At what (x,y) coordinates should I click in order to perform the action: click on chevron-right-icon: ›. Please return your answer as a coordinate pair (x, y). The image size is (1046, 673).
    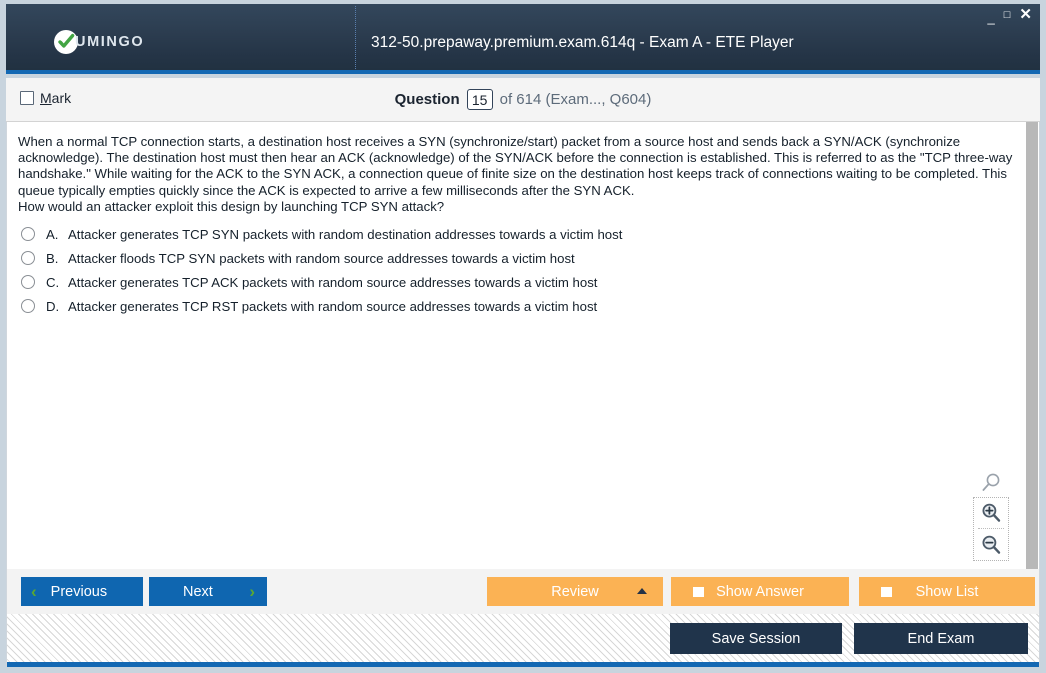
    Looking at the image, I should click on (252, 591).